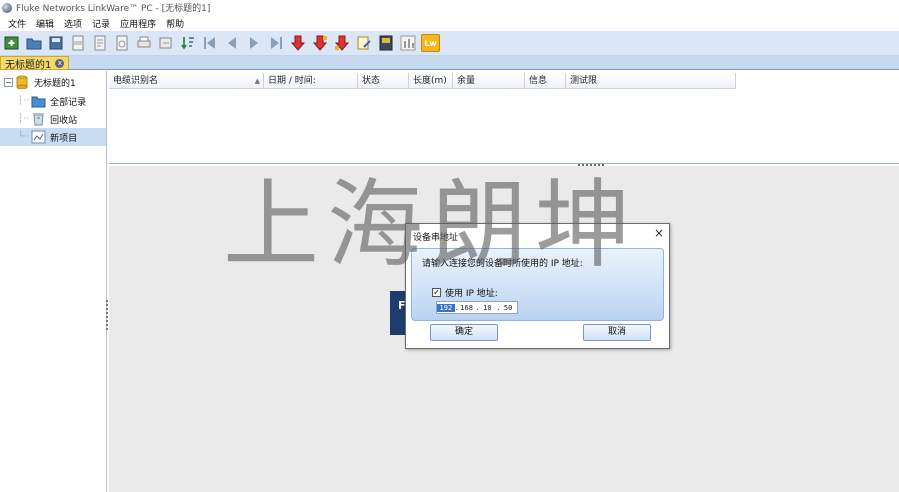 The width and height of the screenshot is (899, 492). Describe the element at coordinates (165, 43) in the screenshot. I see `refresh-icon` at that location.